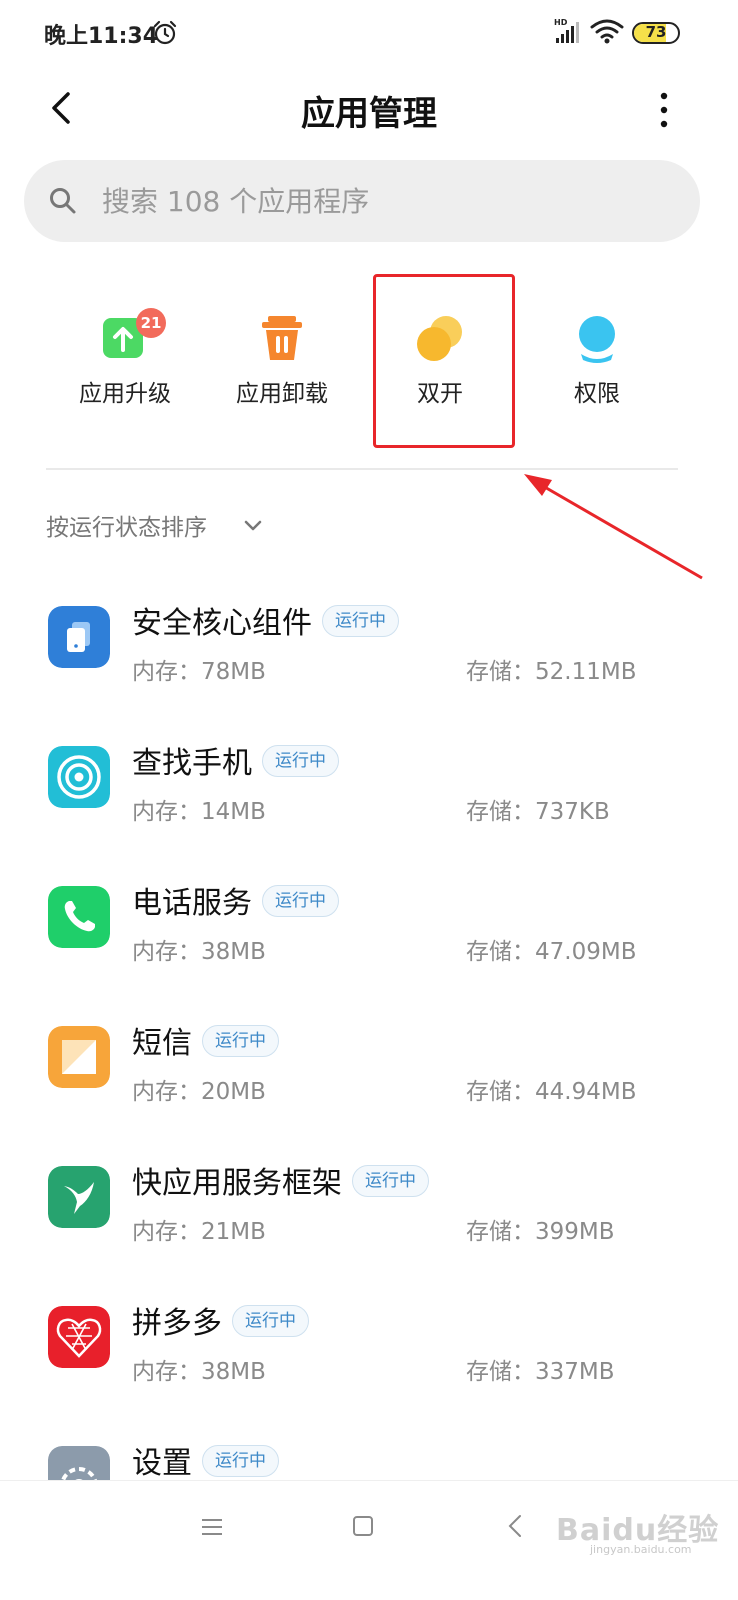 The image size is (738, 1600). Describe the element at coordinates (165, 32) in the screenshot. I see `alarm-icon` at that location.